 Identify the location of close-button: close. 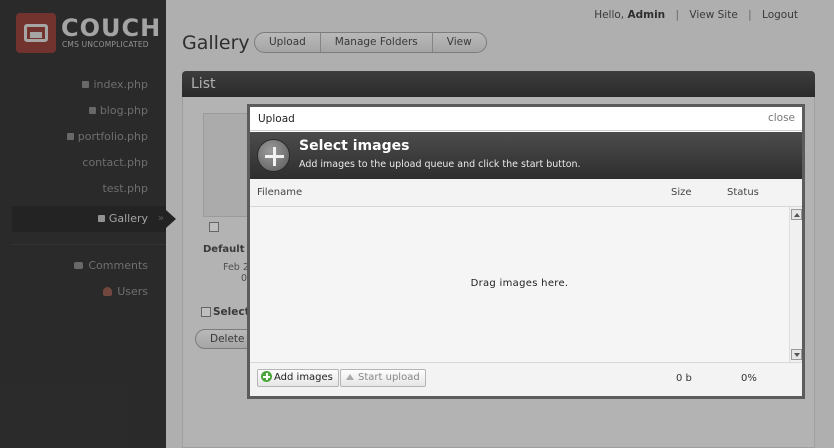
(781, 118).